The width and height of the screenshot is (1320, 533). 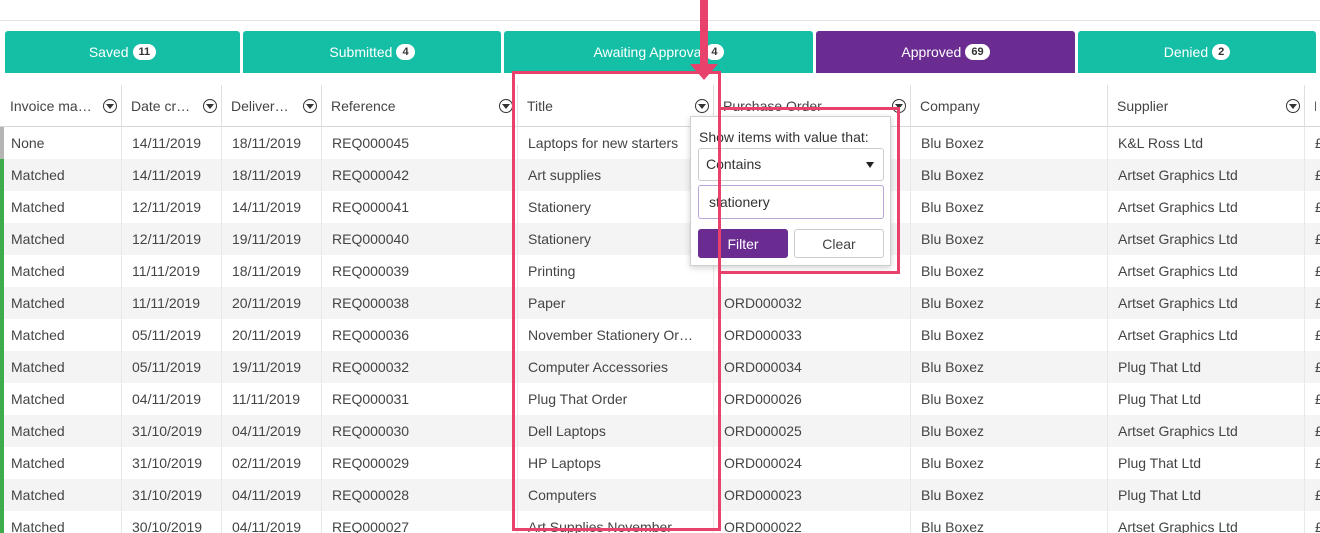 What do you see at coordinates (419, 271) in the screenshot?
I see `cell-reference: REQ000039` at bounding box center [419, 271].